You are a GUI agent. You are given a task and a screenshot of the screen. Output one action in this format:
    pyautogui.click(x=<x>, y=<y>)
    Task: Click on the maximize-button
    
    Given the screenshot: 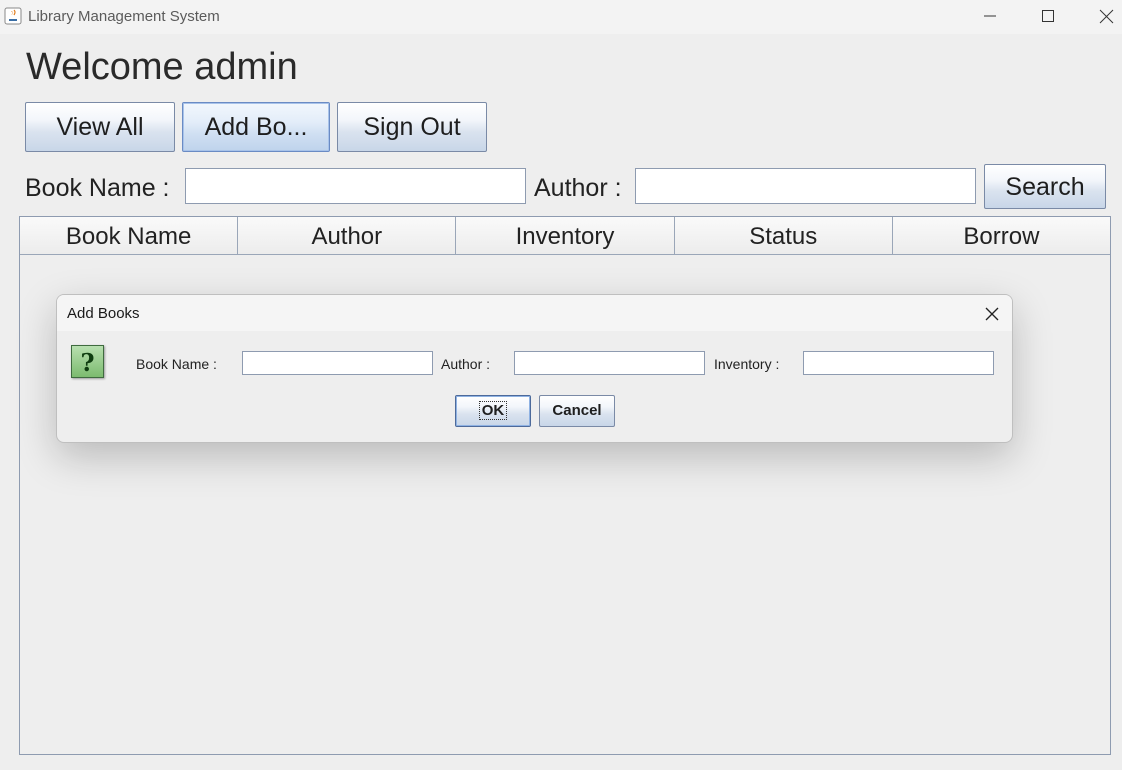 What is the action you would take?
    pyautogui.click(x=1048, y=17)
    